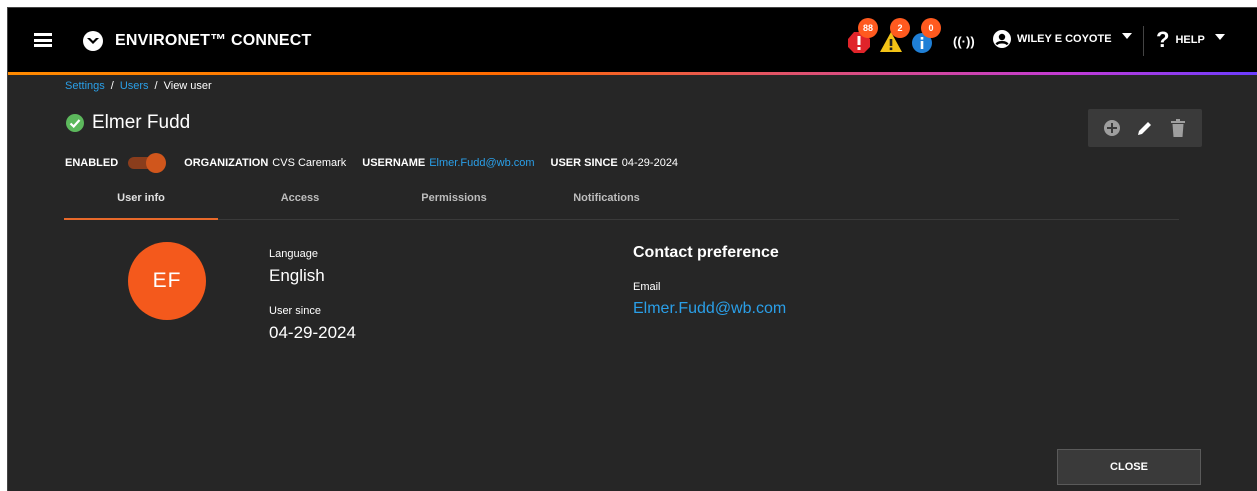  I want to click on organization-value: CVS Caremark, so click(309, 163).